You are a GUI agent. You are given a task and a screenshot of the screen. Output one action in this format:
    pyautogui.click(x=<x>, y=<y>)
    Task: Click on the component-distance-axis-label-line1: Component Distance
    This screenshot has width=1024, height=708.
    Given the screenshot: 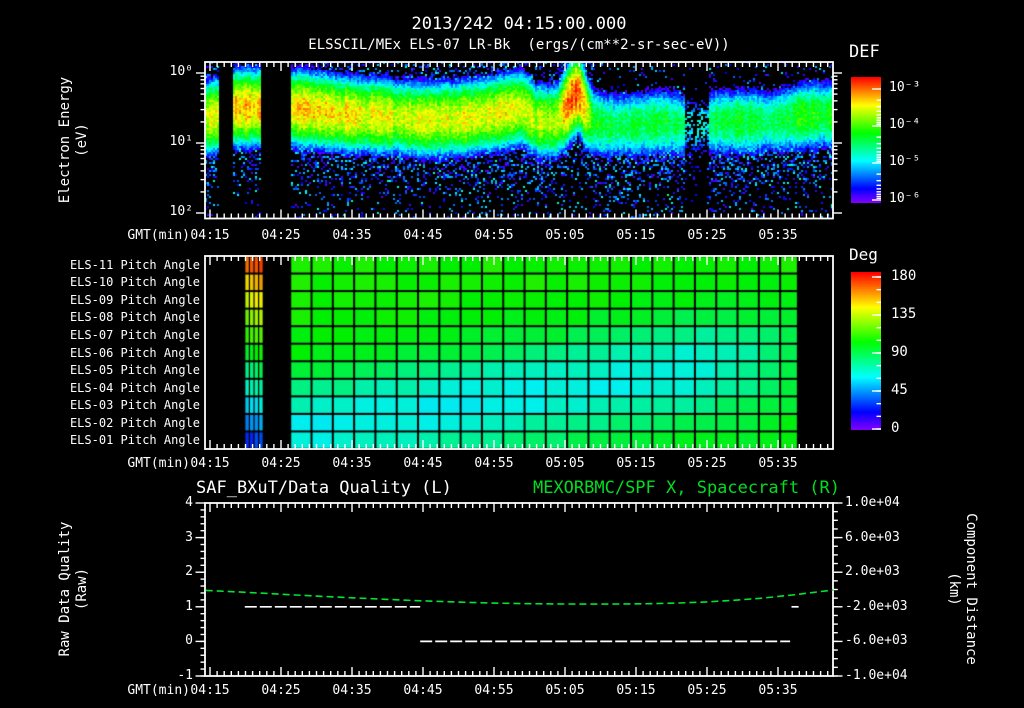 What is the action you would take?
    pyautogui.click(x=971, y=589)
    